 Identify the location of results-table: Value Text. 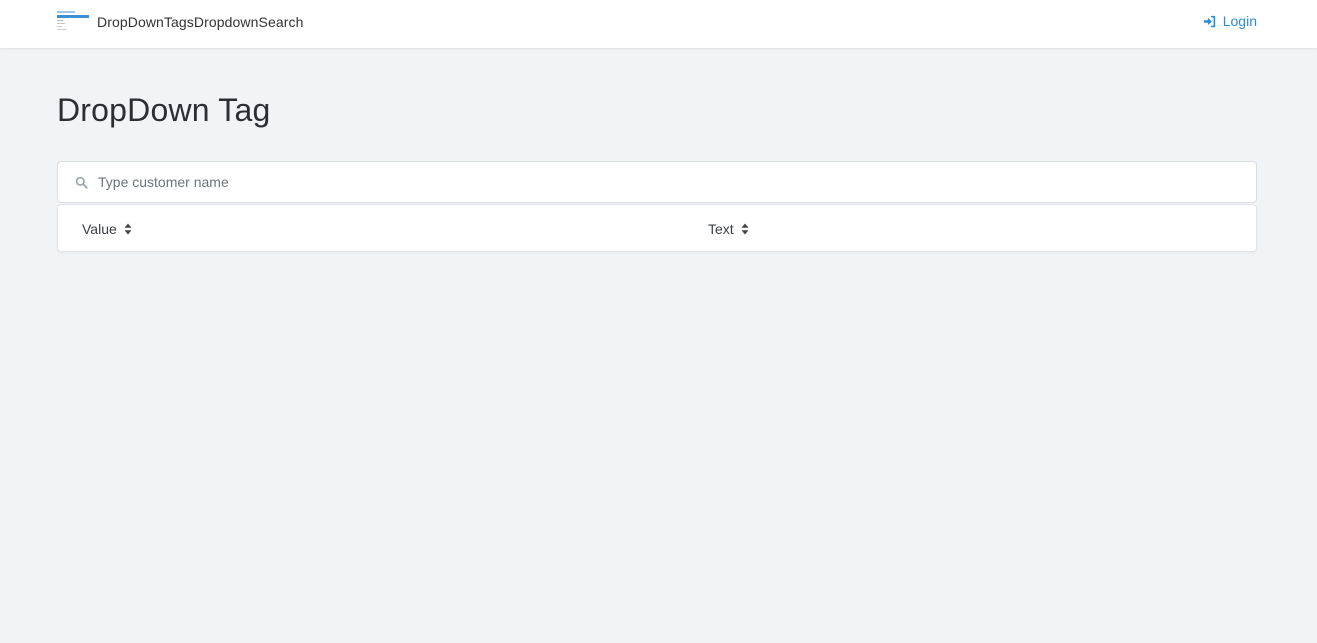
(657, 228).